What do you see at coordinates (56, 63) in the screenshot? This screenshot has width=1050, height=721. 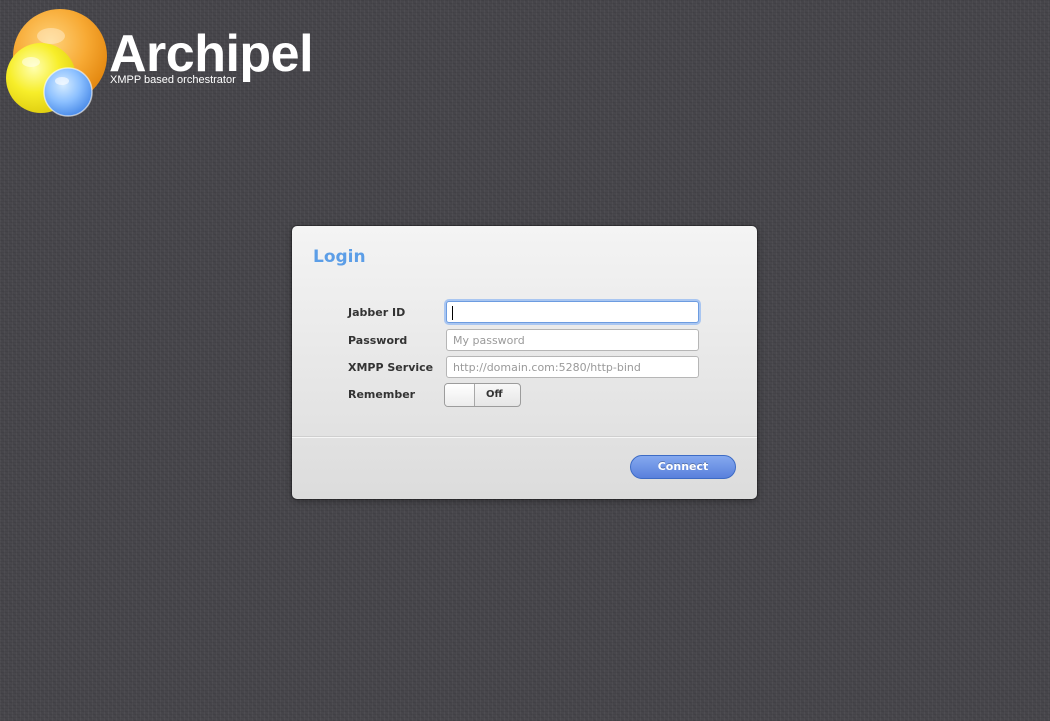 I see `archipel-logo-icon` at bounding box center [56, 63].